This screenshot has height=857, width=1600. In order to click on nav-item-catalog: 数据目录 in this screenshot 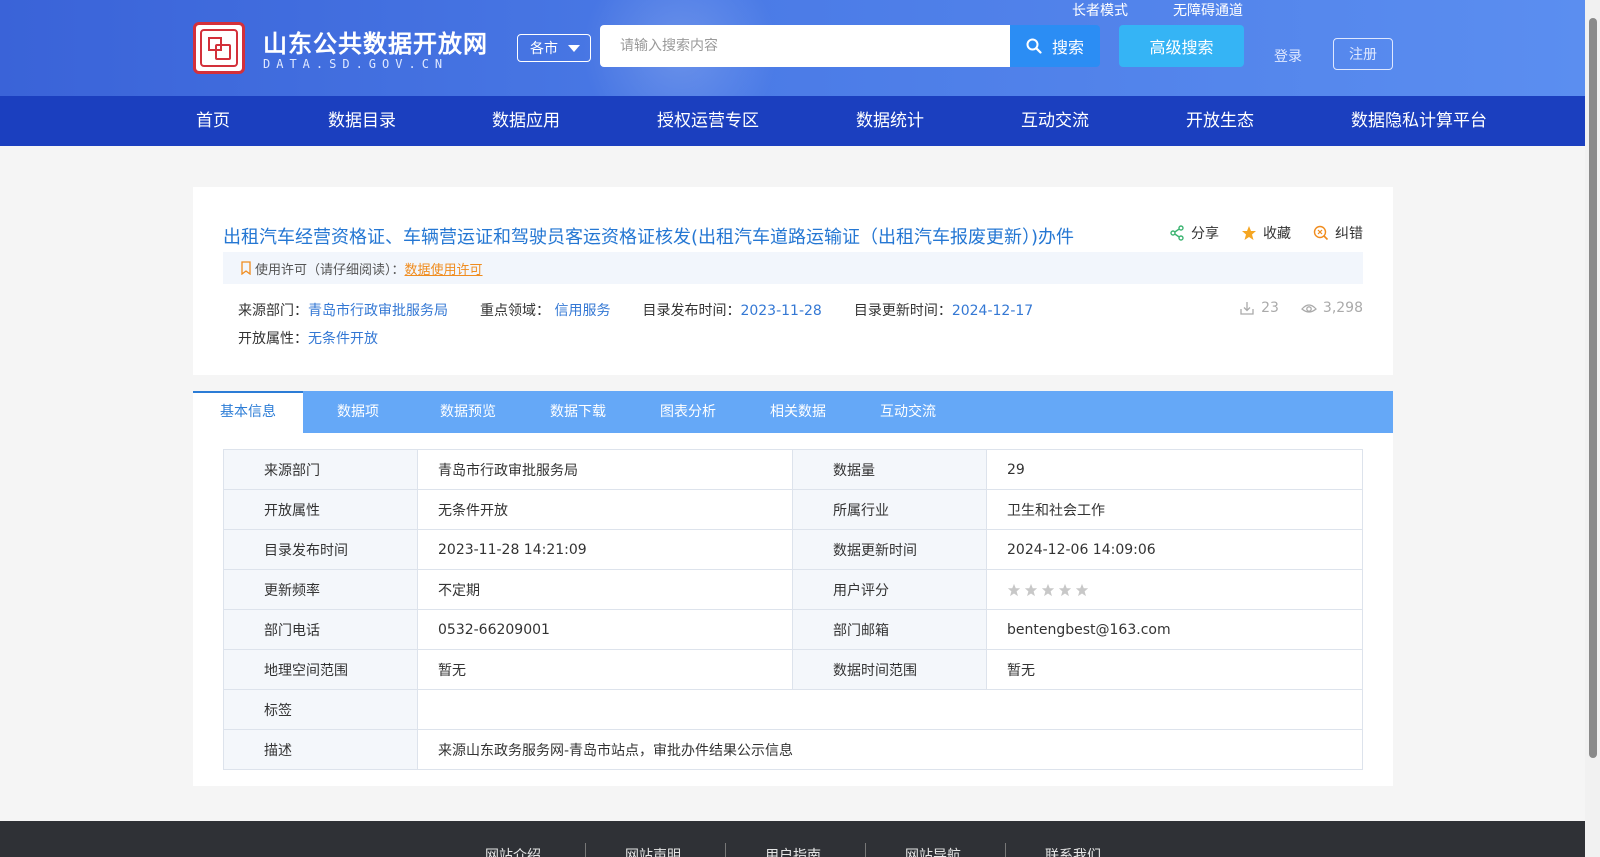, I will do `click(362, 121)`.